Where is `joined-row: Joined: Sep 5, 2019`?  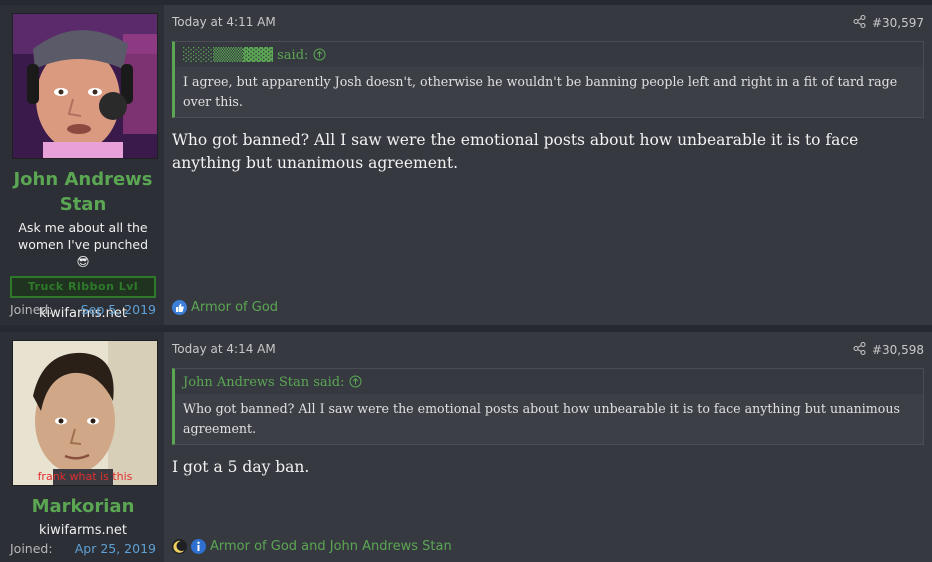
joined-row: Joined: Sep 5, 2019 is located at coordinates (83, 309).